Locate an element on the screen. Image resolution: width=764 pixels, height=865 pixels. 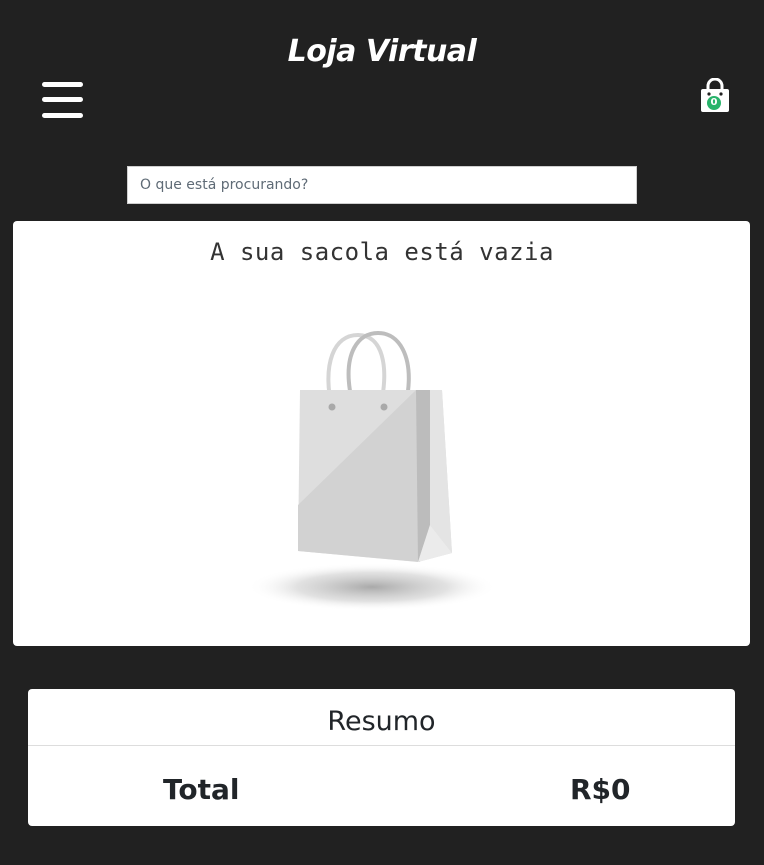
menu-bar-bottom is located at coordinates (62, 115).